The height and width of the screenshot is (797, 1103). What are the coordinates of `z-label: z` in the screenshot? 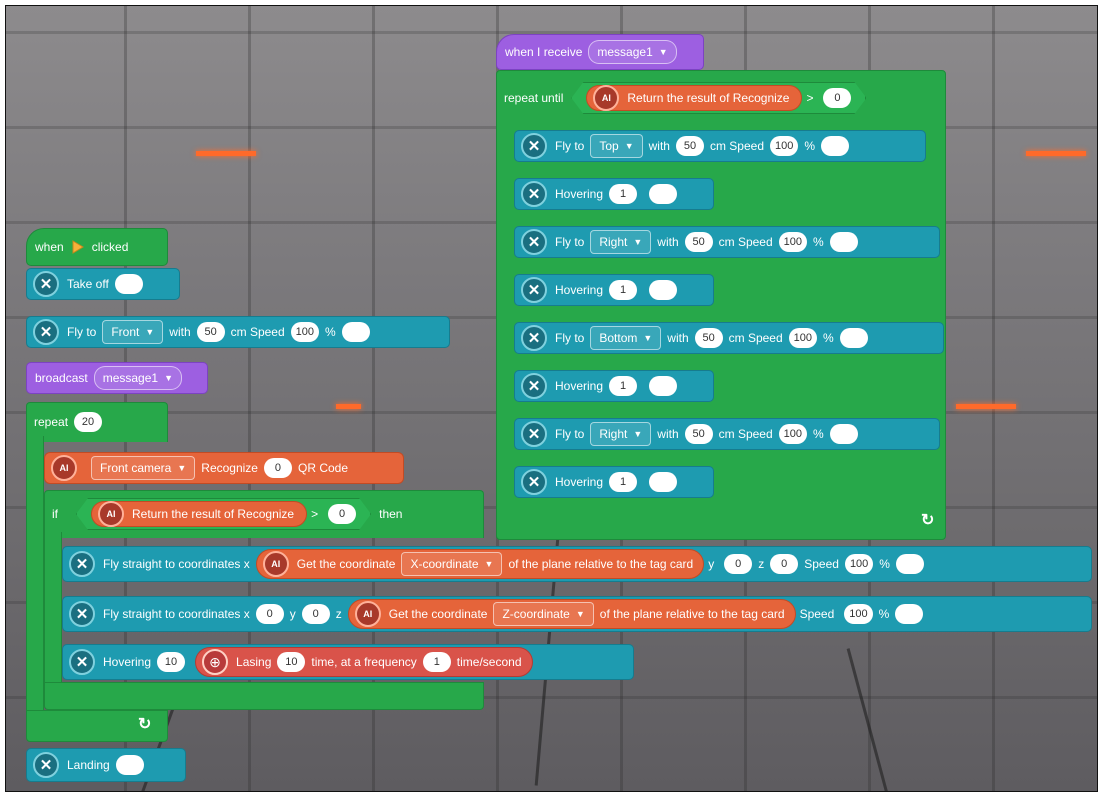 It's located at (761, 564).